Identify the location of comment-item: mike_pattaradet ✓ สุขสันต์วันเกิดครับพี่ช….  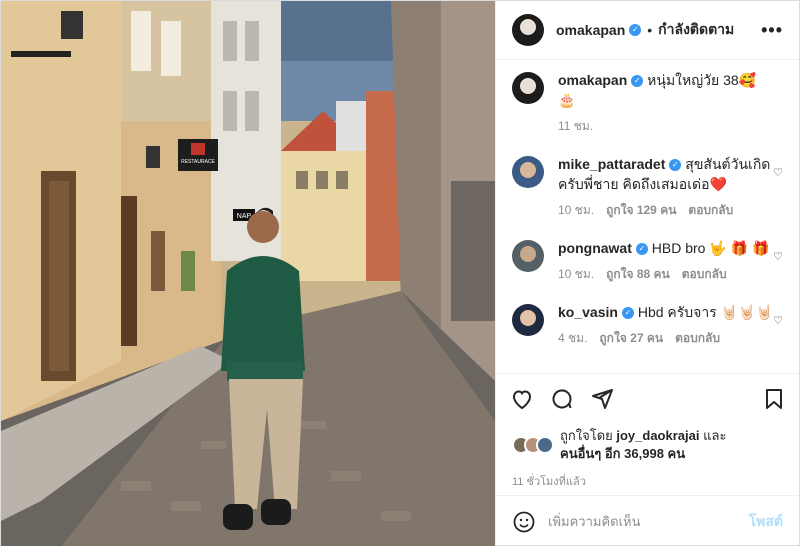
(647, 187).